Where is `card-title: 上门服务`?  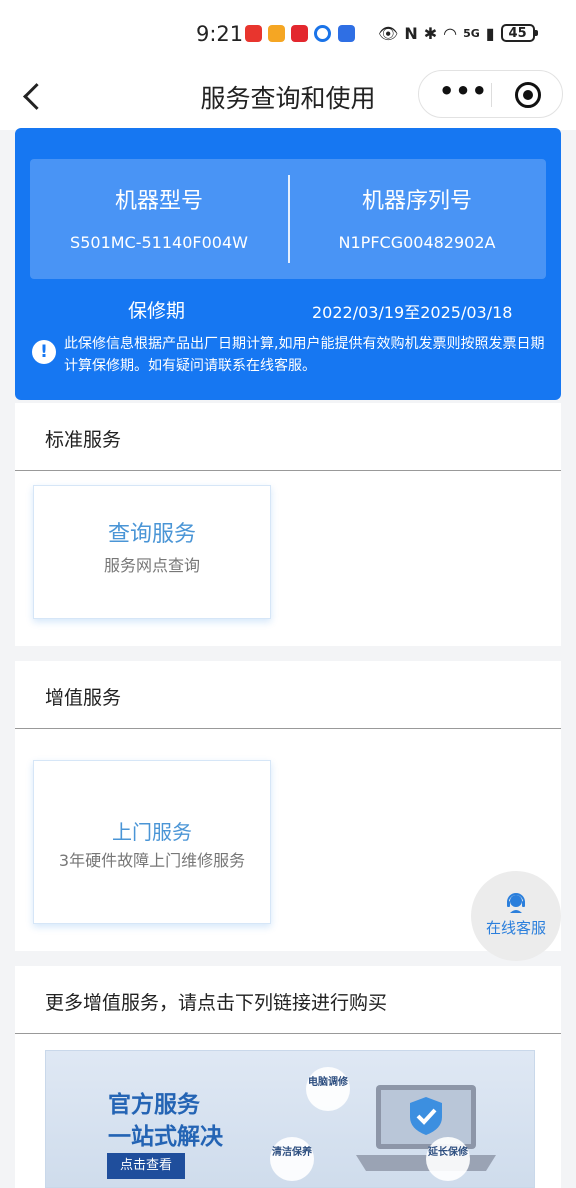
card-title: 上门服务 is located at coordinates (152, 832).